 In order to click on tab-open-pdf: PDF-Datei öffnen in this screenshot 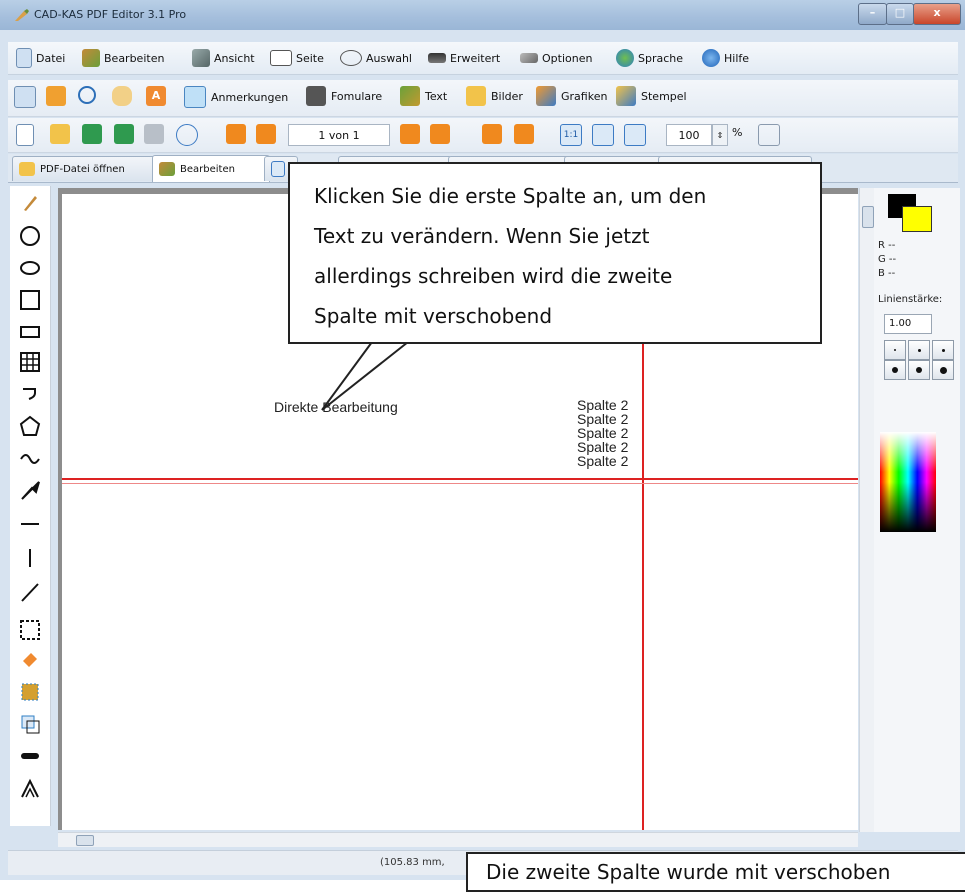, I will do `click(84, 168)`.